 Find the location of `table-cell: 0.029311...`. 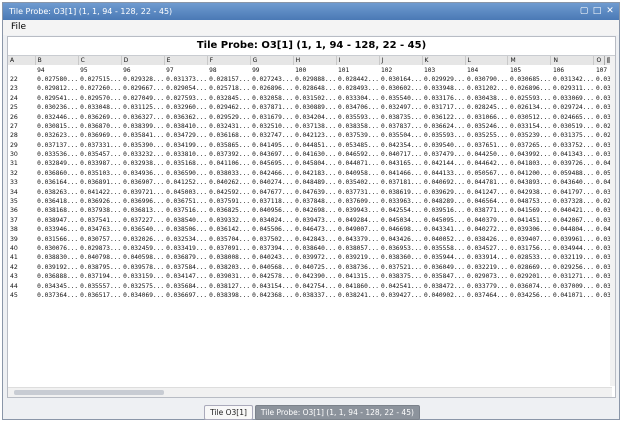

table-cell: 0.029311... is located at coordinates (572, 88).